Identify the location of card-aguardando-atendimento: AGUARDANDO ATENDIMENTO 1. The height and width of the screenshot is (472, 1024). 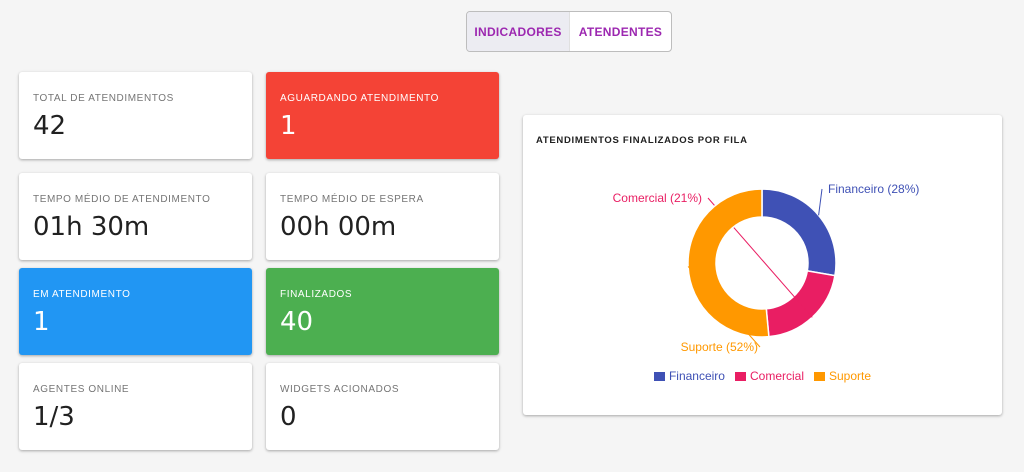
(382, 115).